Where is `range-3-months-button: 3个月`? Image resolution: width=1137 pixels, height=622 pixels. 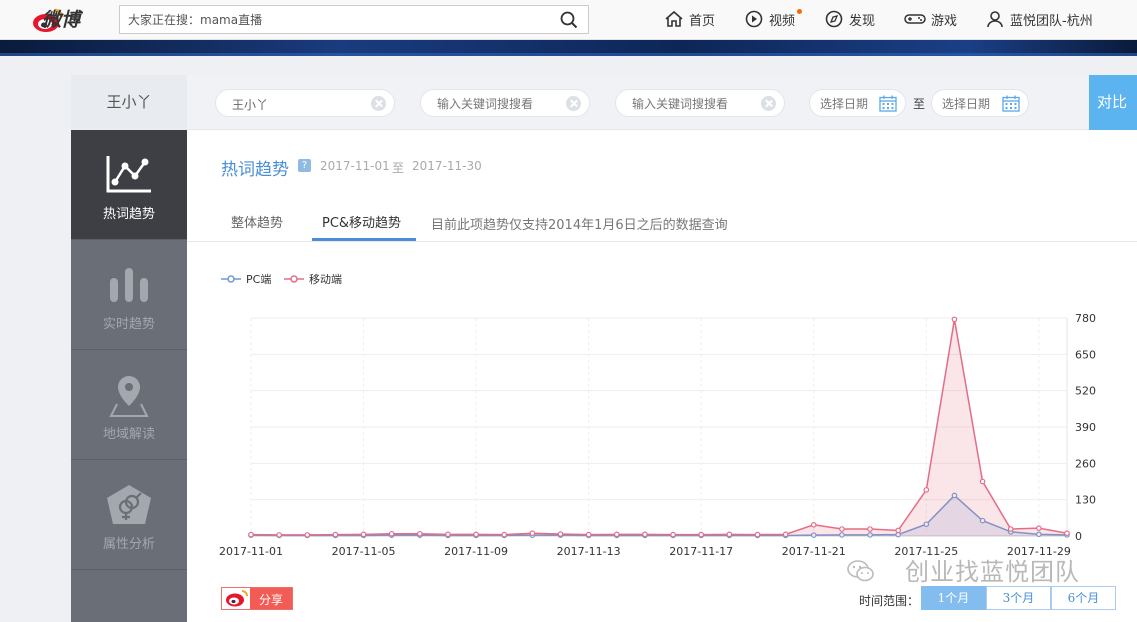
range-3-months-button: 3个月 is located at coordinates (1018, 598).